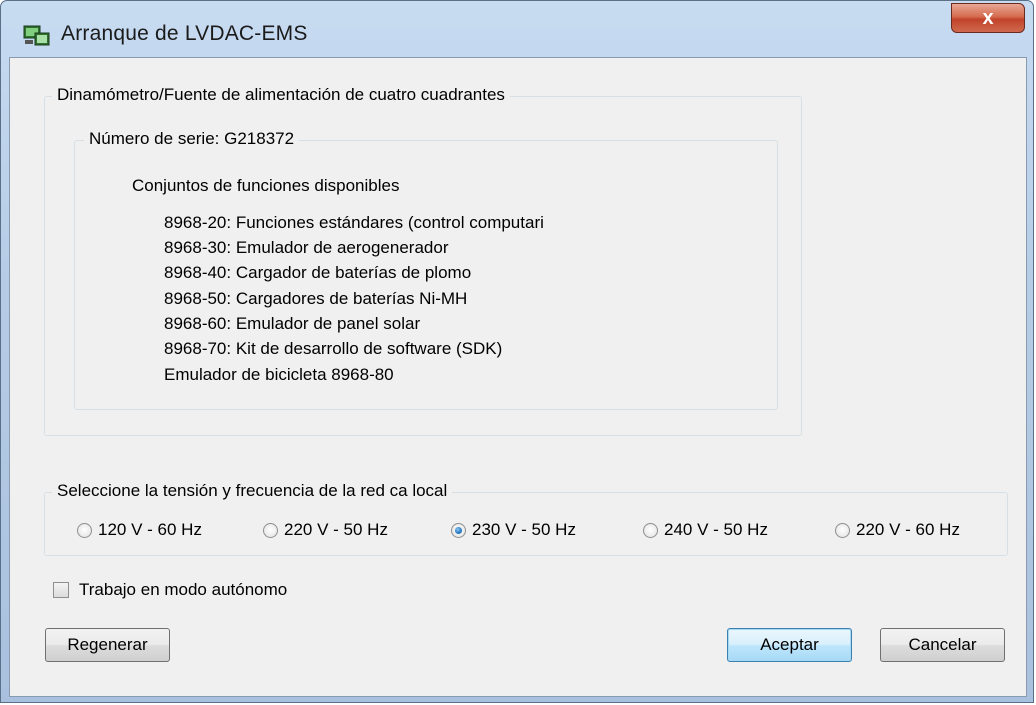 The image size is (1036, 705). What do you see at coordinates (61, 590) in the screenshot?
I see `standalone-checkbox` at bounding box center [61, 590].